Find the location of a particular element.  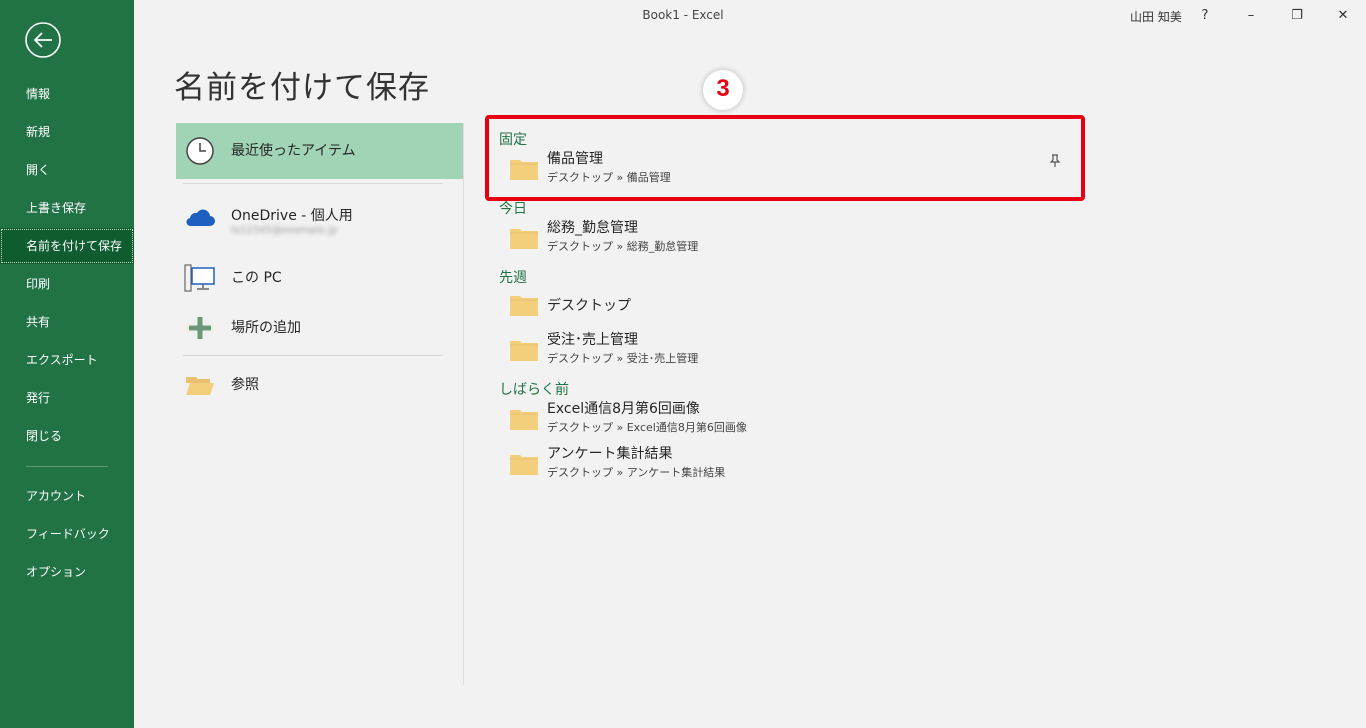

computer-icon is located at coordinates (200, 278).